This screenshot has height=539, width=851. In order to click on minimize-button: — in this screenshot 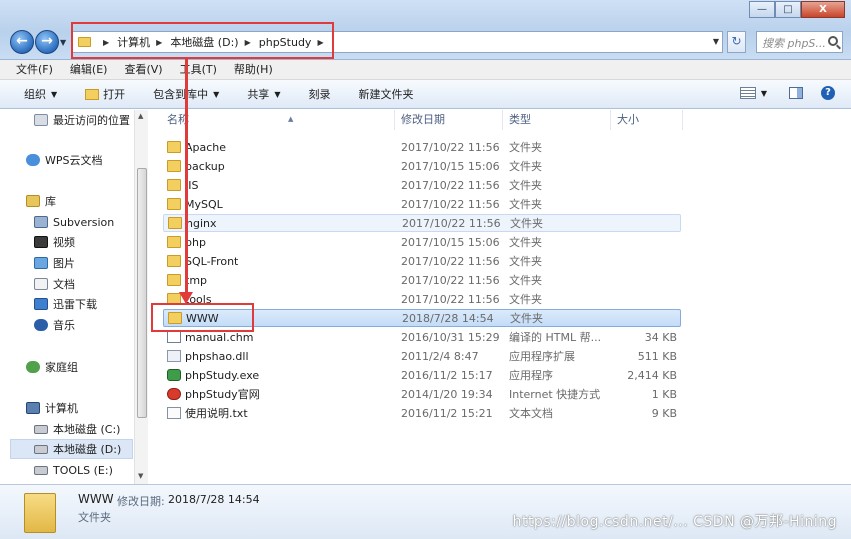, I will do `click(762, 9)`.